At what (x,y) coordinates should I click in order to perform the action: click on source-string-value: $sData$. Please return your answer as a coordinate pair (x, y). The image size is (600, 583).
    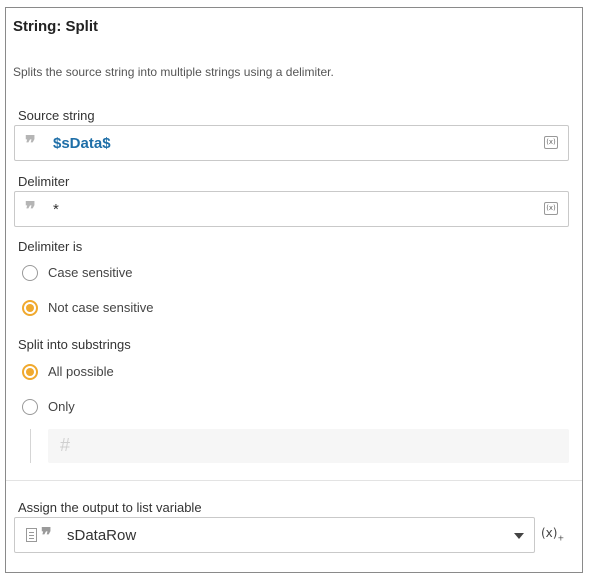
    Looking at the image, I should click on (82, 143).